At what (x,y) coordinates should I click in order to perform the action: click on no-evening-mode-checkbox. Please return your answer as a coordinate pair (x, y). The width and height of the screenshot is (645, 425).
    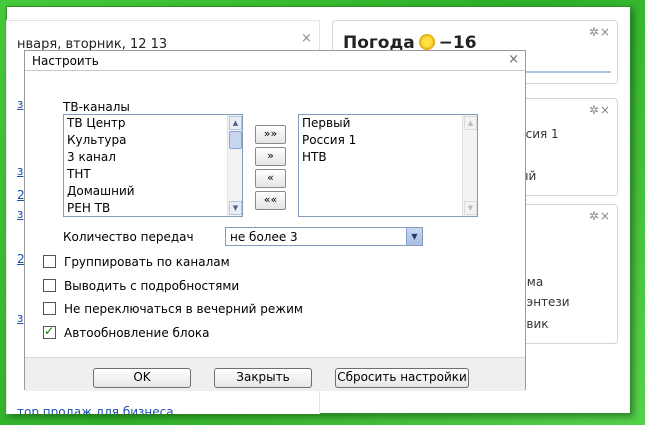
    Looking at the image, I should click on (49, 308).